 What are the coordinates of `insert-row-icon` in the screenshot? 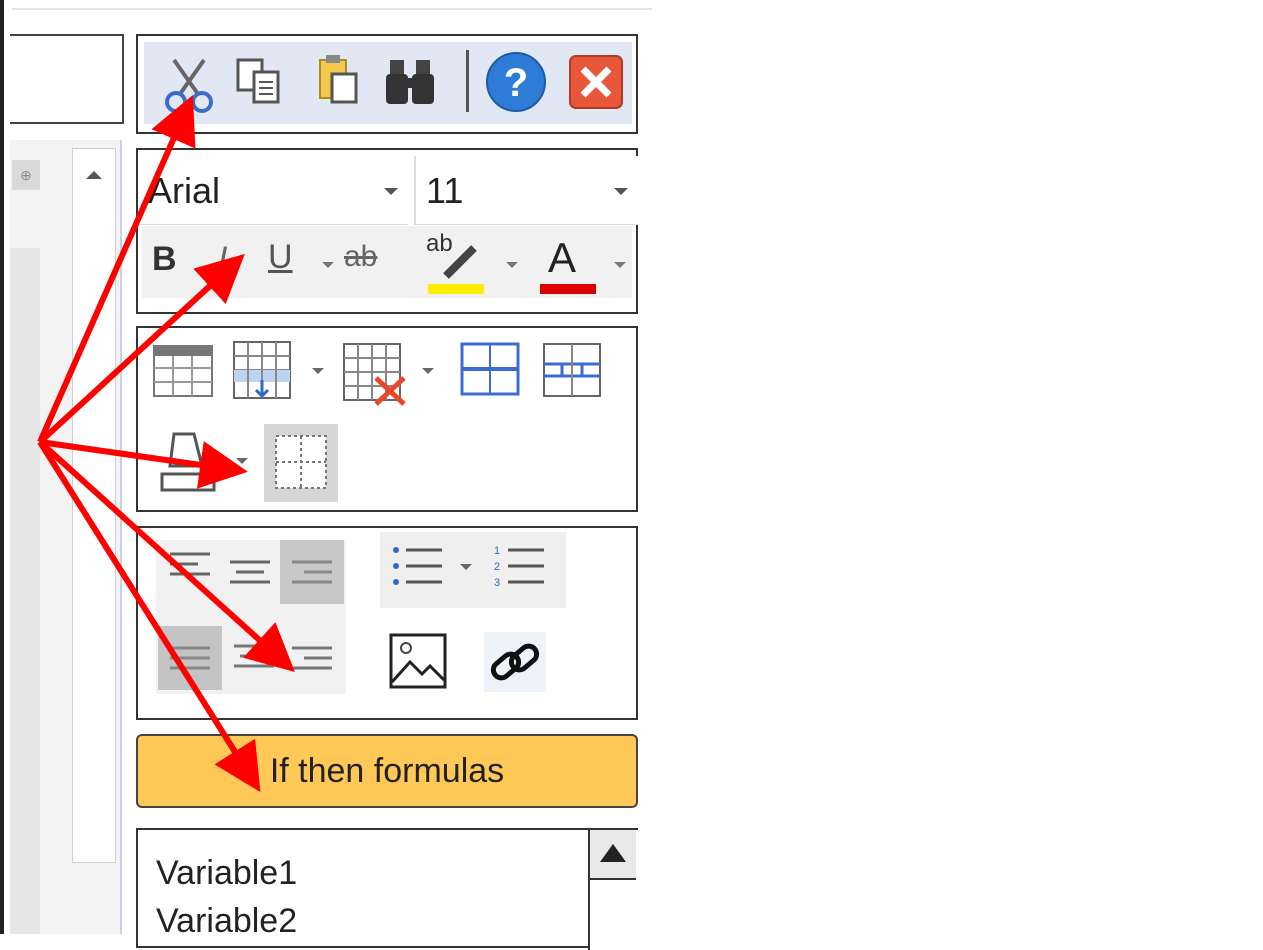 It's located at (263, 371).